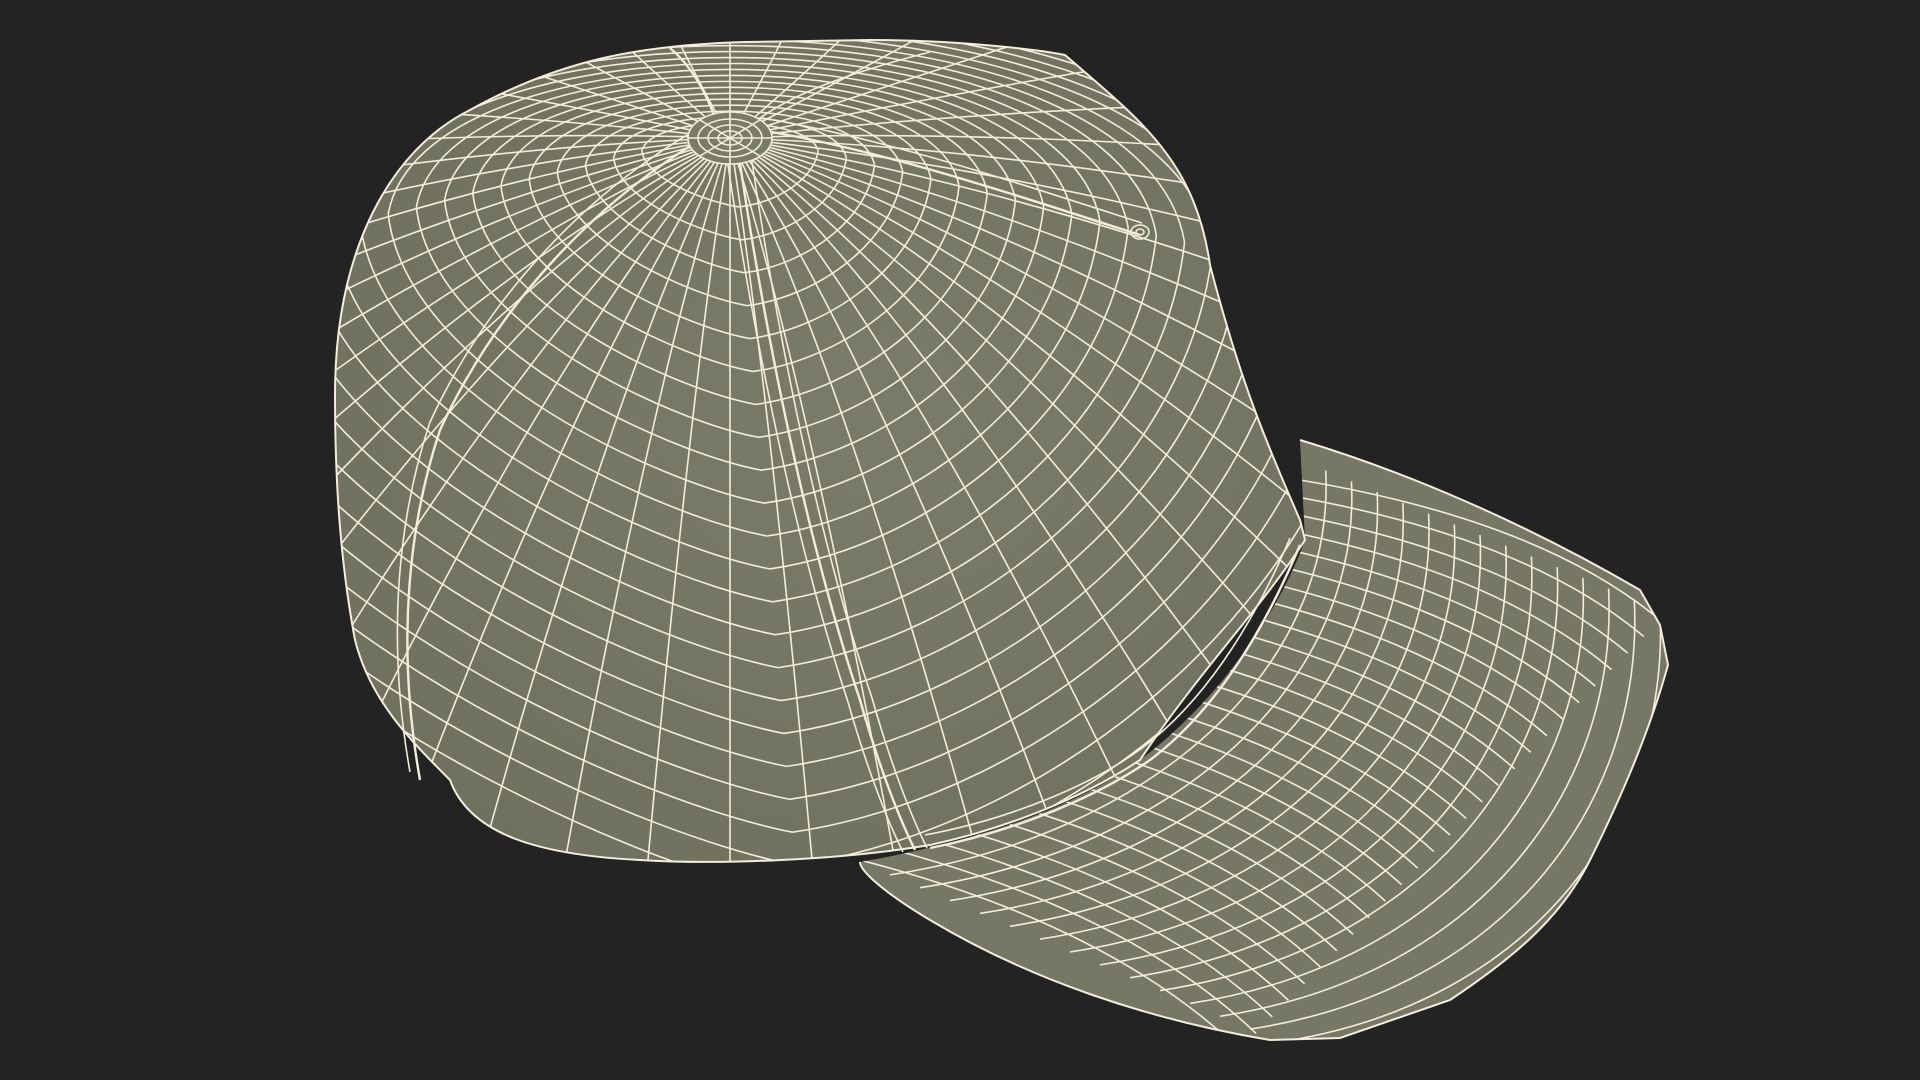 The width and height of the screenshot is (1920, 1080). What do you see at coordinates (730, 138) in the screenshot?
I see `top-button` at bounding box center [730, 138].